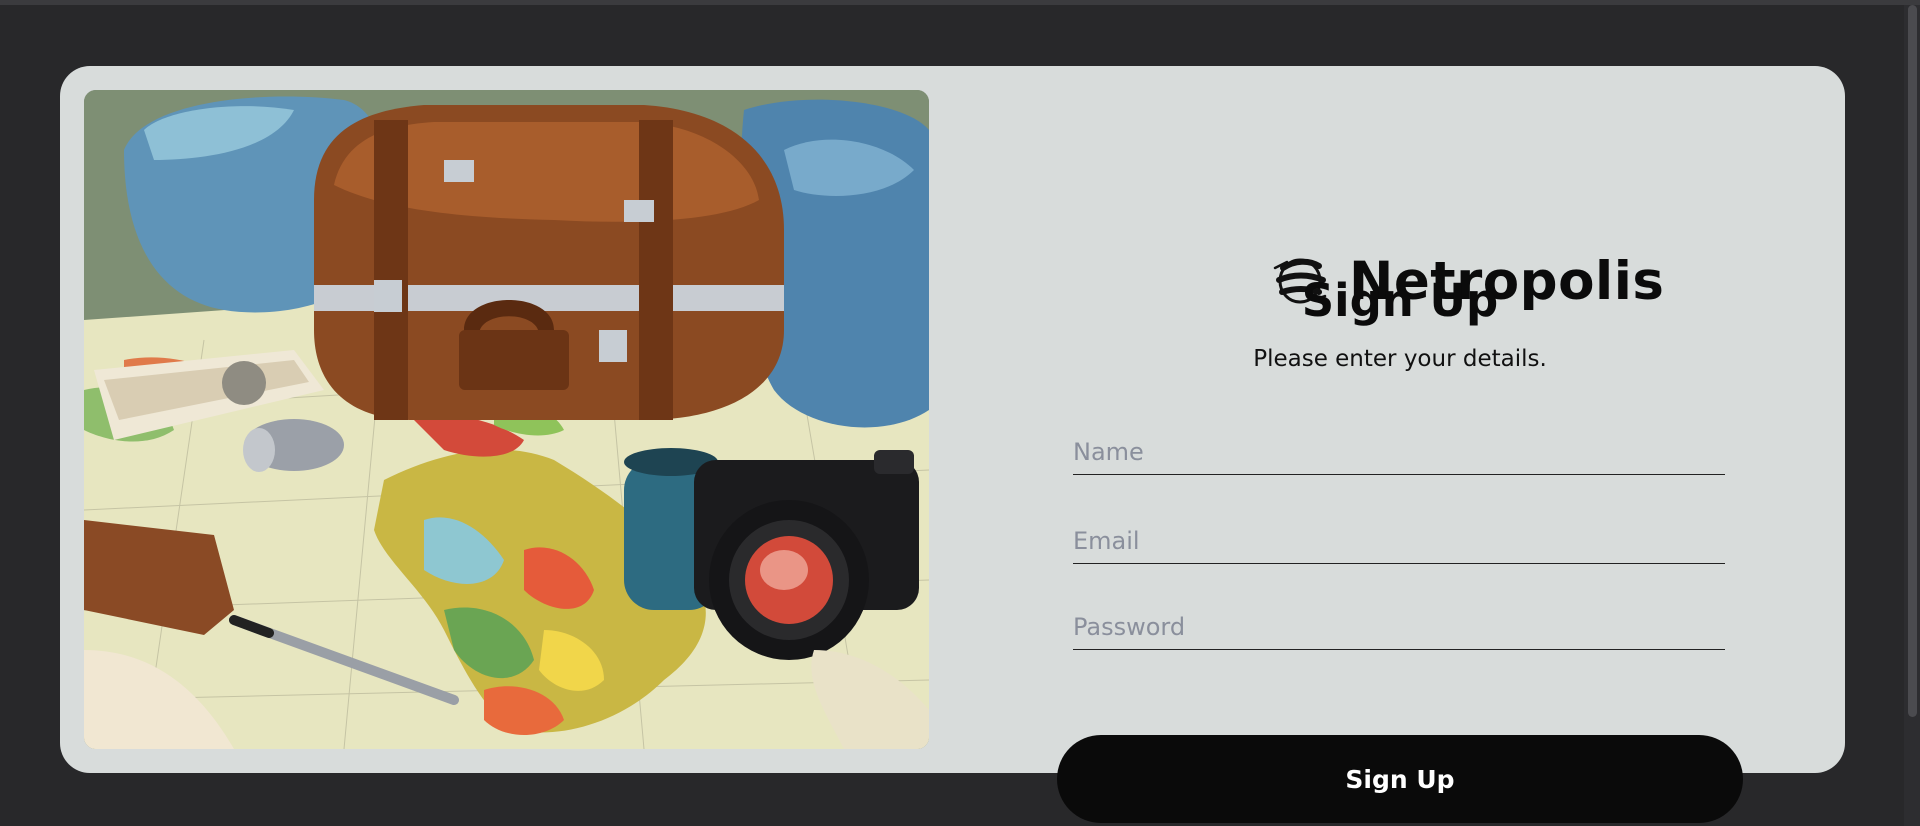 The image size is (1920, 826). What do you see at coordinates (1400, 359) in the screenshot?
I see `page-subtitle: Please enter your details.` at bounding box center [1400, 359].